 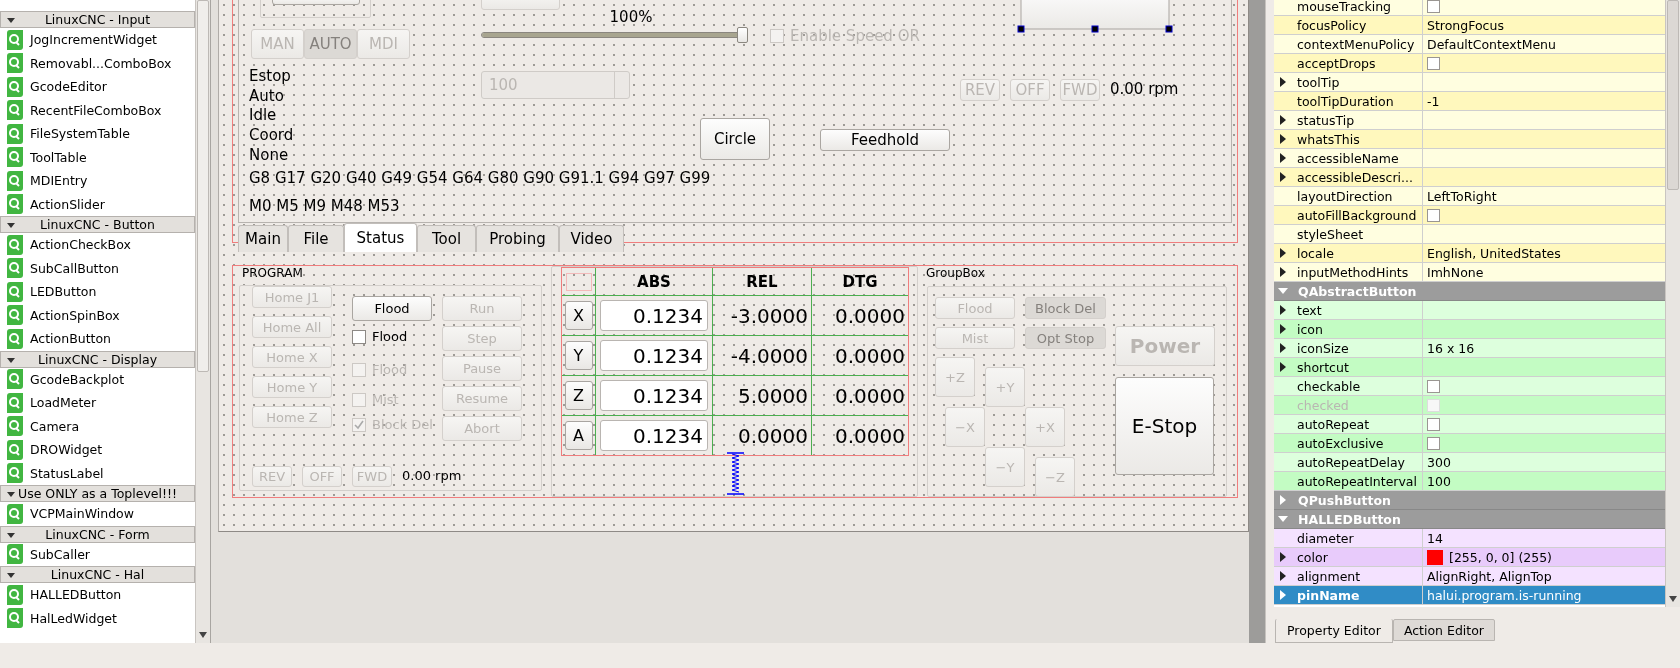 What do you see at coordinates (614, 35) in the screenshot?
I see `slider` at bounding box center [614, 35].